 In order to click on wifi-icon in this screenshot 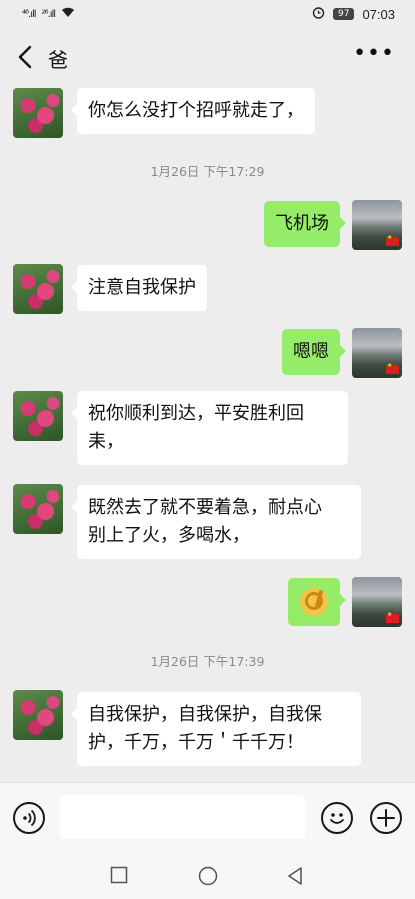, I will do `click(68, 14)`.